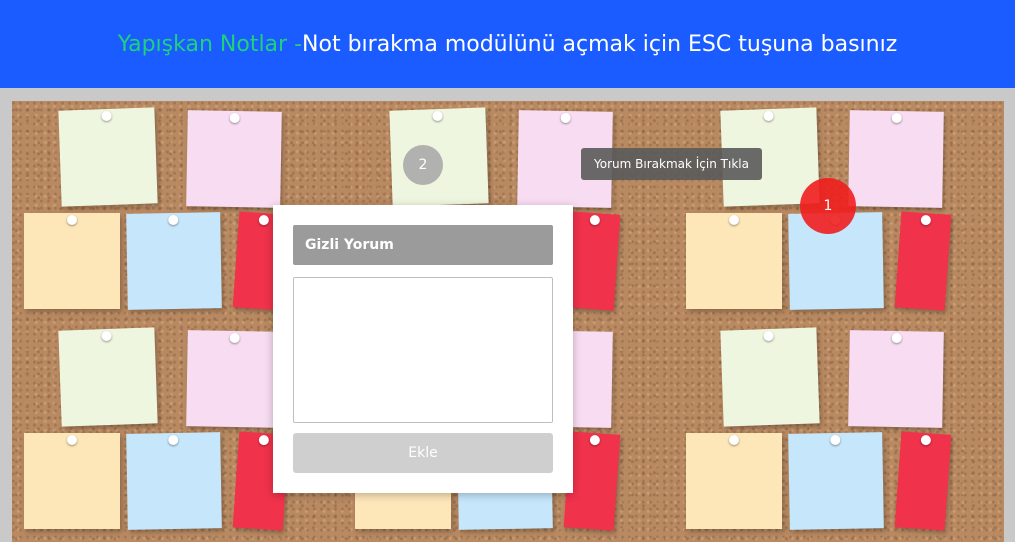 This screenshot has width=1015, height=542. What do you see at coordinates (210, 44) in the screenshot?
I see `app-title: Yapışkan Notlar -` at bounding box center [210, 44].